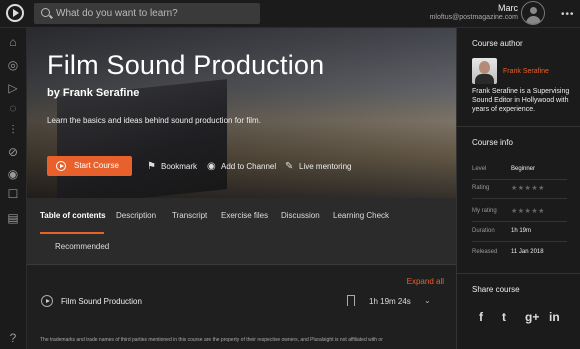 This screenshot has height=349, width=580. Describe the element at coordinates (72, 233) in the screenshot. I see `active-tab-indicator` at that location.